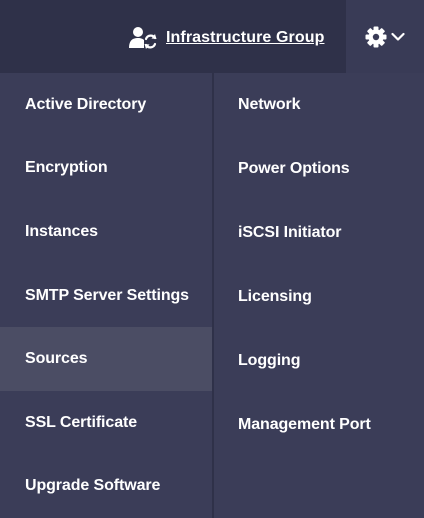  What do you see at coordinates (376, 37) in the screenshot?
I see `gear-icon` at bounding box center [376, 37].